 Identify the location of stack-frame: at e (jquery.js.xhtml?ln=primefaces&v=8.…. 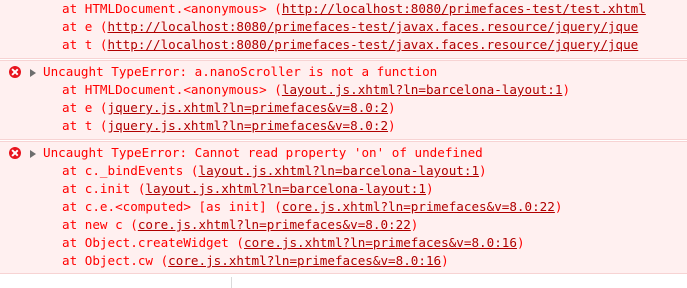
(229, 108).